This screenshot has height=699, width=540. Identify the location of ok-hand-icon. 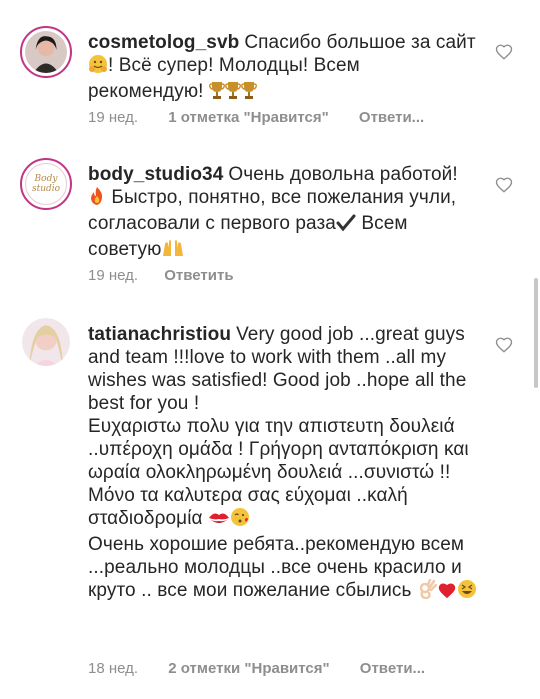
(427, 591).